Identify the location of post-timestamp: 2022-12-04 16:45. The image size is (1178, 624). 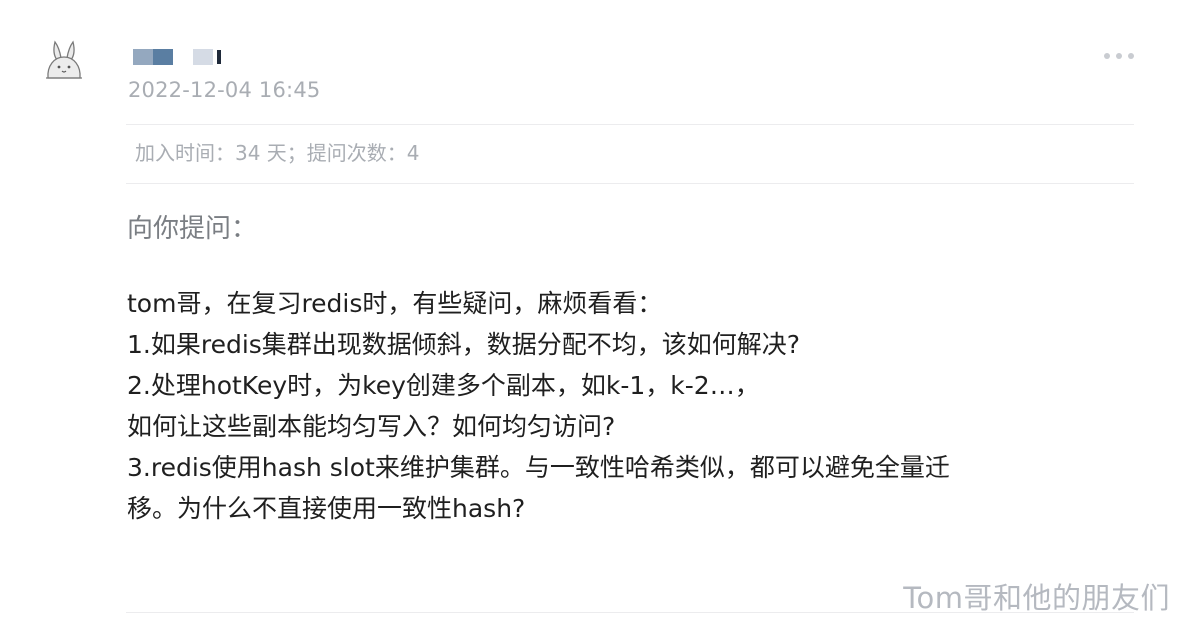
(224, 90).